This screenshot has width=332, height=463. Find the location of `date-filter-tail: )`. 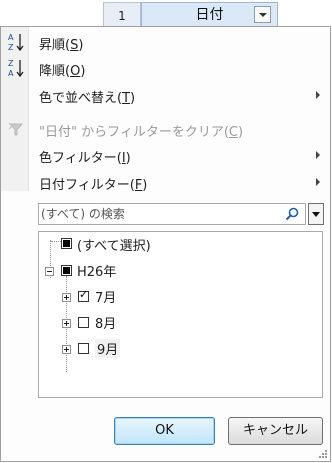

date-filter-tail: ) is located at coordinates (145, 185).